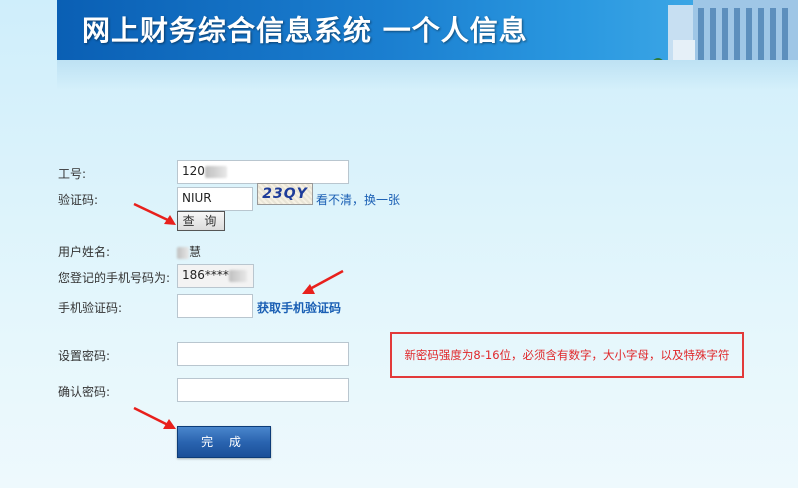 This screenshot has width=798, height=488. What do you see at coordinates (201, 221) in the screenshot?
I see `query-button: 查 询` at bounding box center [201, 221].